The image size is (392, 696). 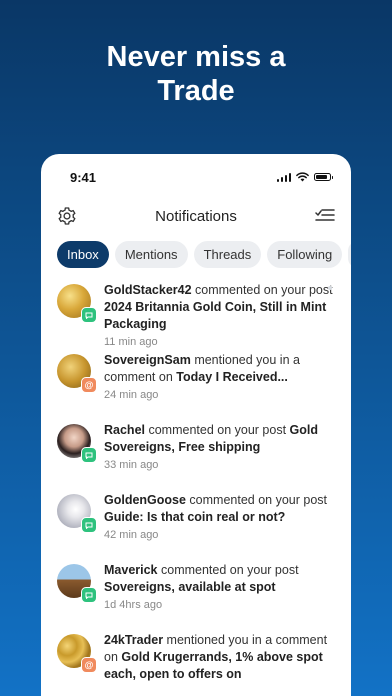 What do you see at coordinates (305, 254) in the screenshot?
I see `tab-following: Following` at bounding box center [305, 254].